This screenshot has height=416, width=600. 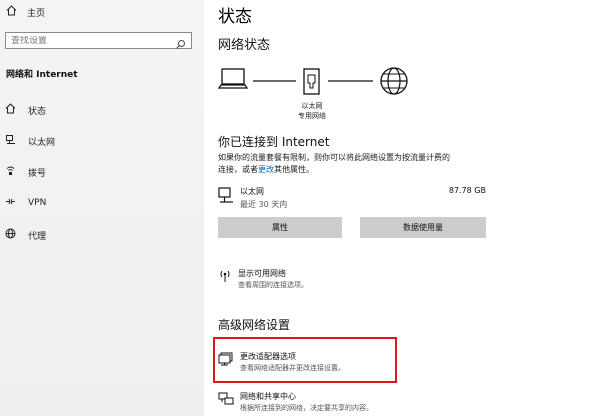 I want to click on sidebar-home-label: 主页, so click(x=36, y=13).